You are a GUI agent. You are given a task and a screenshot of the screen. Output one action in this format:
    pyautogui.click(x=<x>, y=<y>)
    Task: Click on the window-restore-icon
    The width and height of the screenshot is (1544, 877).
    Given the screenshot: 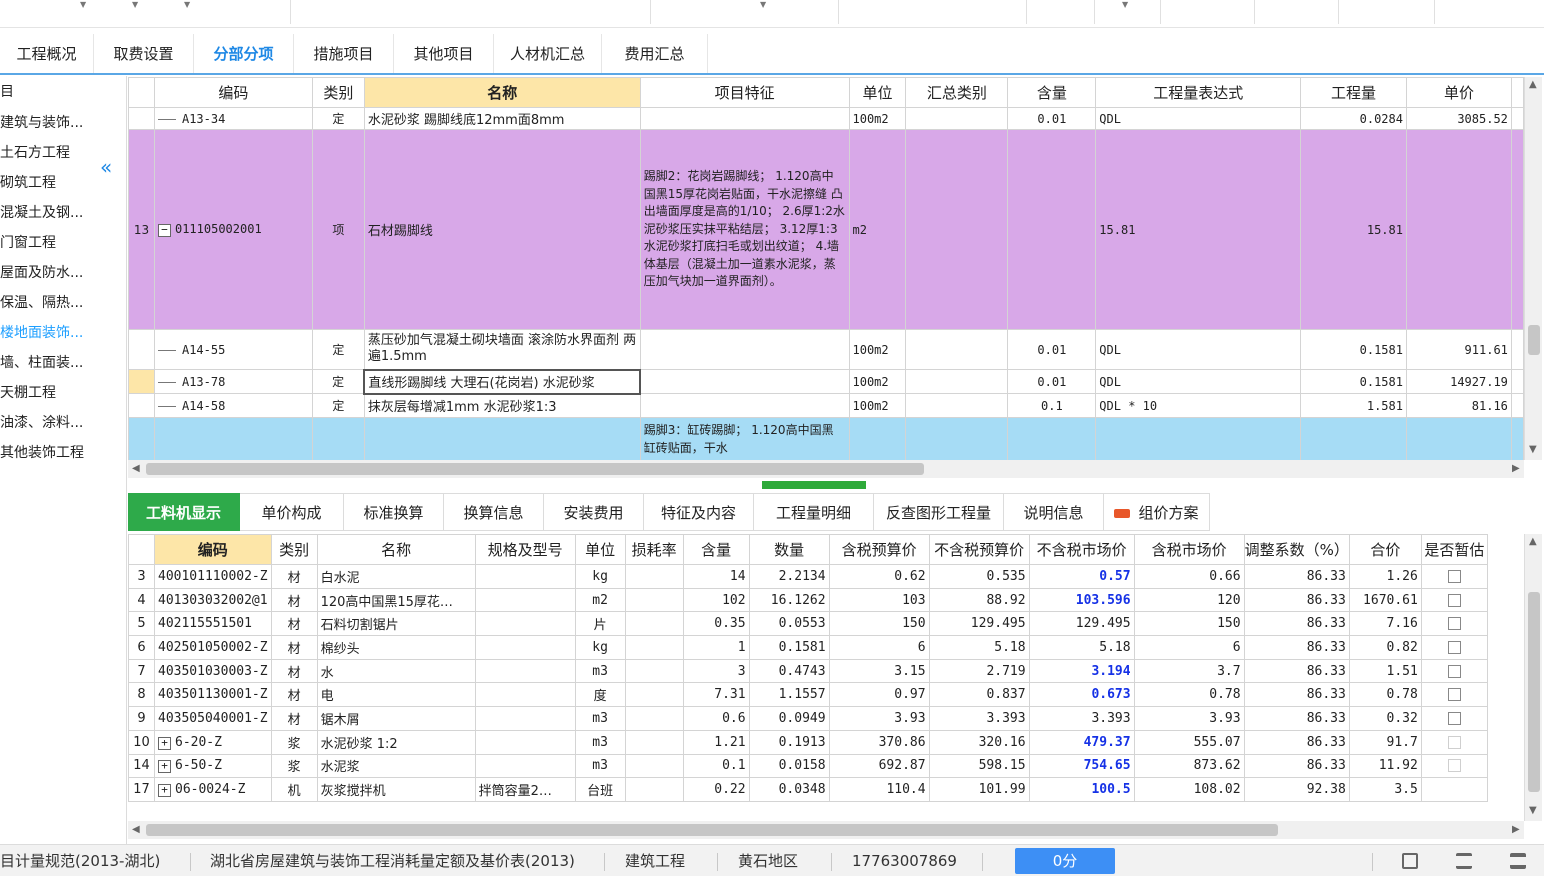 What is the action you would take?
    pyautogui.click(x=1410, y=861)
    